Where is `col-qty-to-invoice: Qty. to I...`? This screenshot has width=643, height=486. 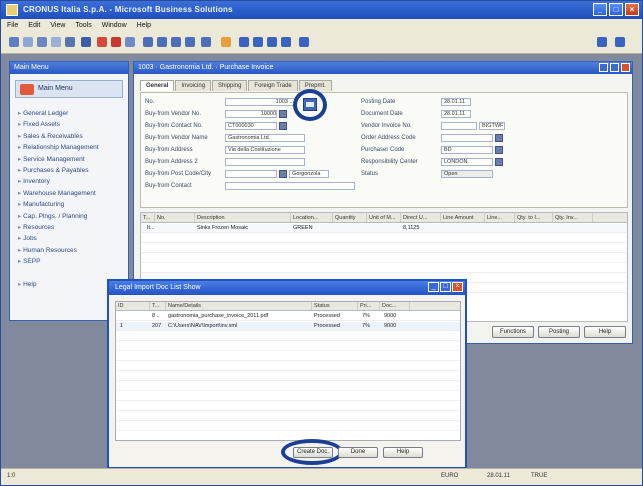 col-qty-to-invoice: Qty. to I... is located at coordinates (534, 217).